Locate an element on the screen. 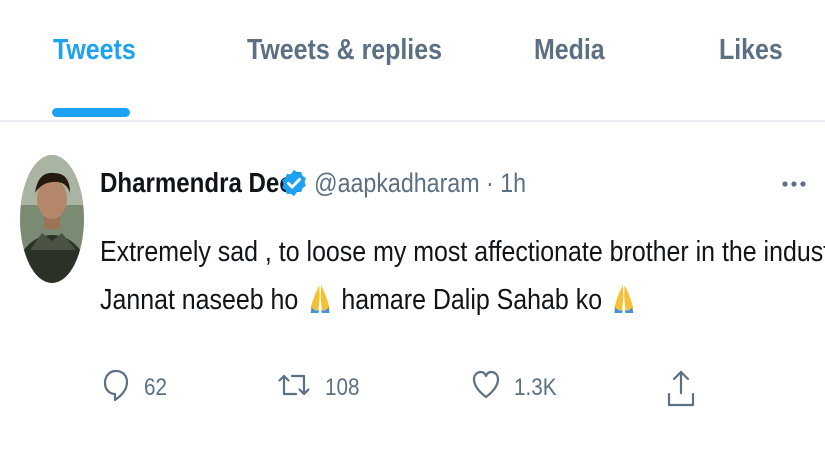 The width and height of the screenshot is (825, 450). reply-button: 62 is located at coordinates (138, 388).